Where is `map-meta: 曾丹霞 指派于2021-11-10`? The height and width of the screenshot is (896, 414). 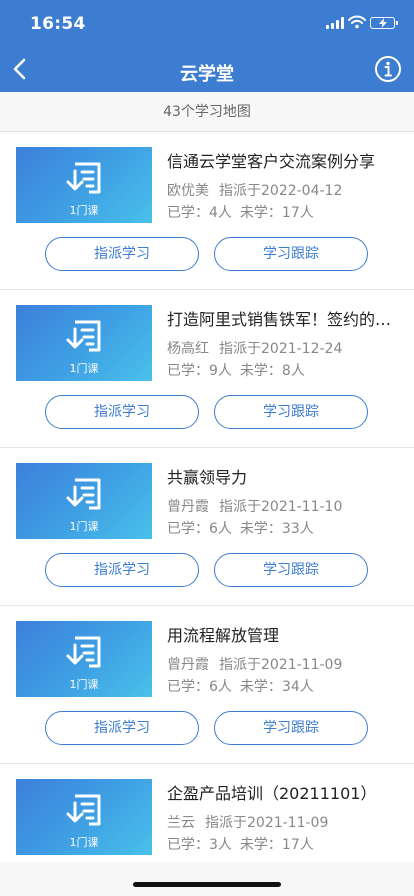 map-meta: 曾丹霞 指派于2021-11-10 is located at coordinates (254, 506).